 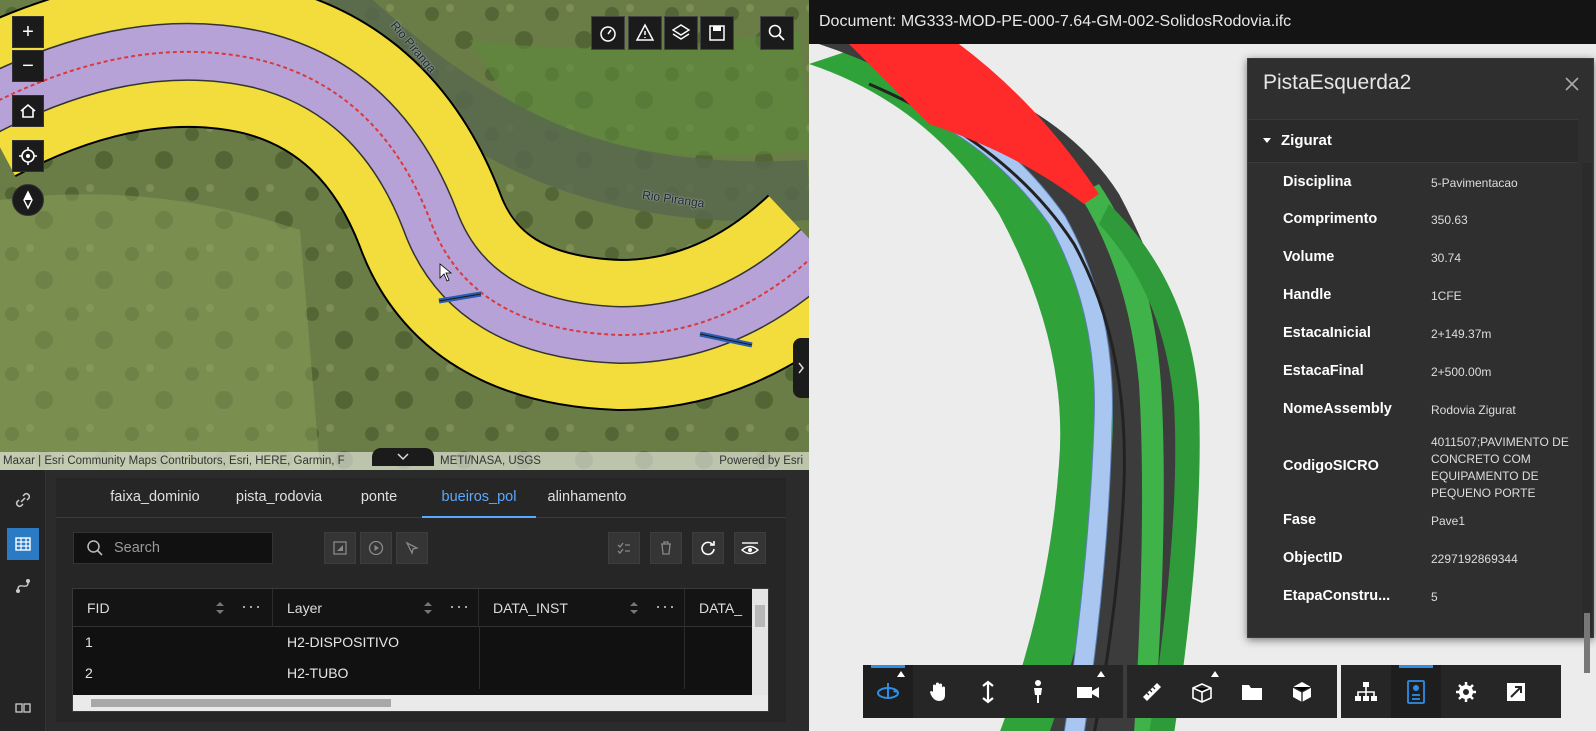 What do you see at coordinates (413, 608) in the screenshot?
I see `grid-header: FID ··· Layer ··· DATA_INST ··· DATA_` at bounding box center [413, 608].